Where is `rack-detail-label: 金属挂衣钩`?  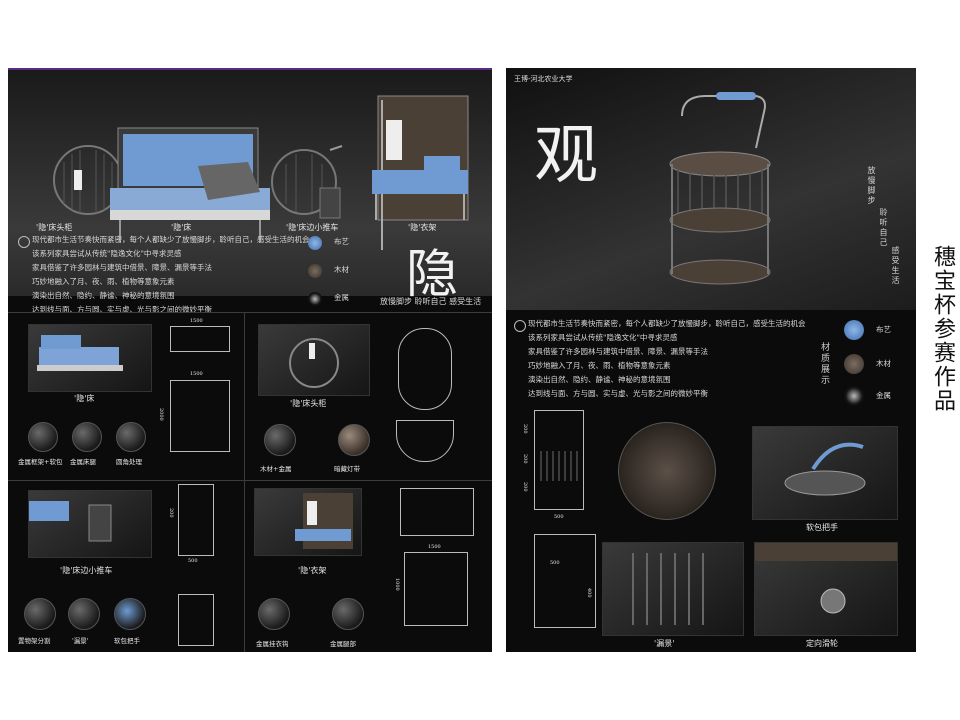
rack-detail-label: 金属挂衣钩 is located at coordinates (272, 644).